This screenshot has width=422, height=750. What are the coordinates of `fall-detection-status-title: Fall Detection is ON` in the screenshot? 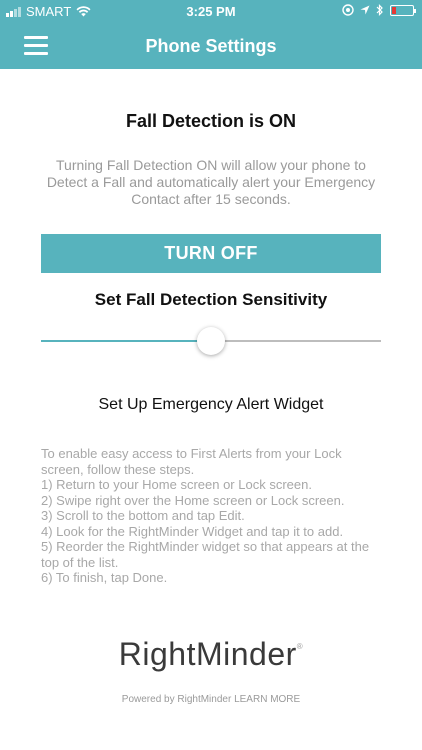 It's located at (211, 121).